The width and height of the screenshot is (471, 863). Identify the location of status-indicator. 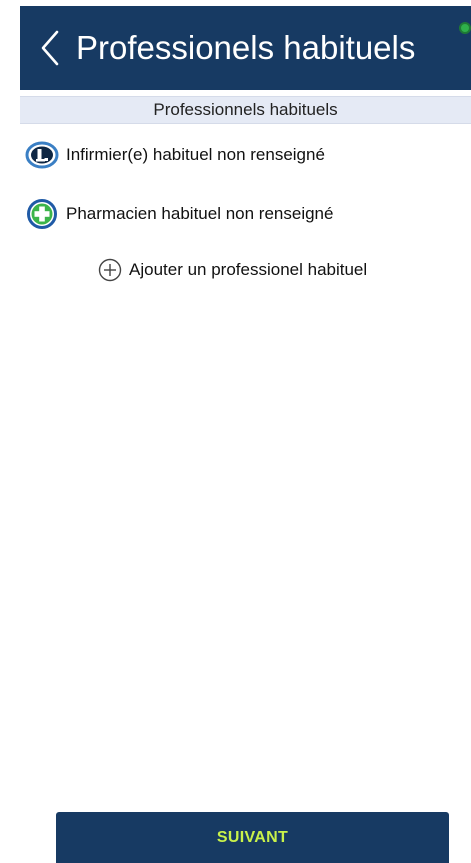
(465, 28).